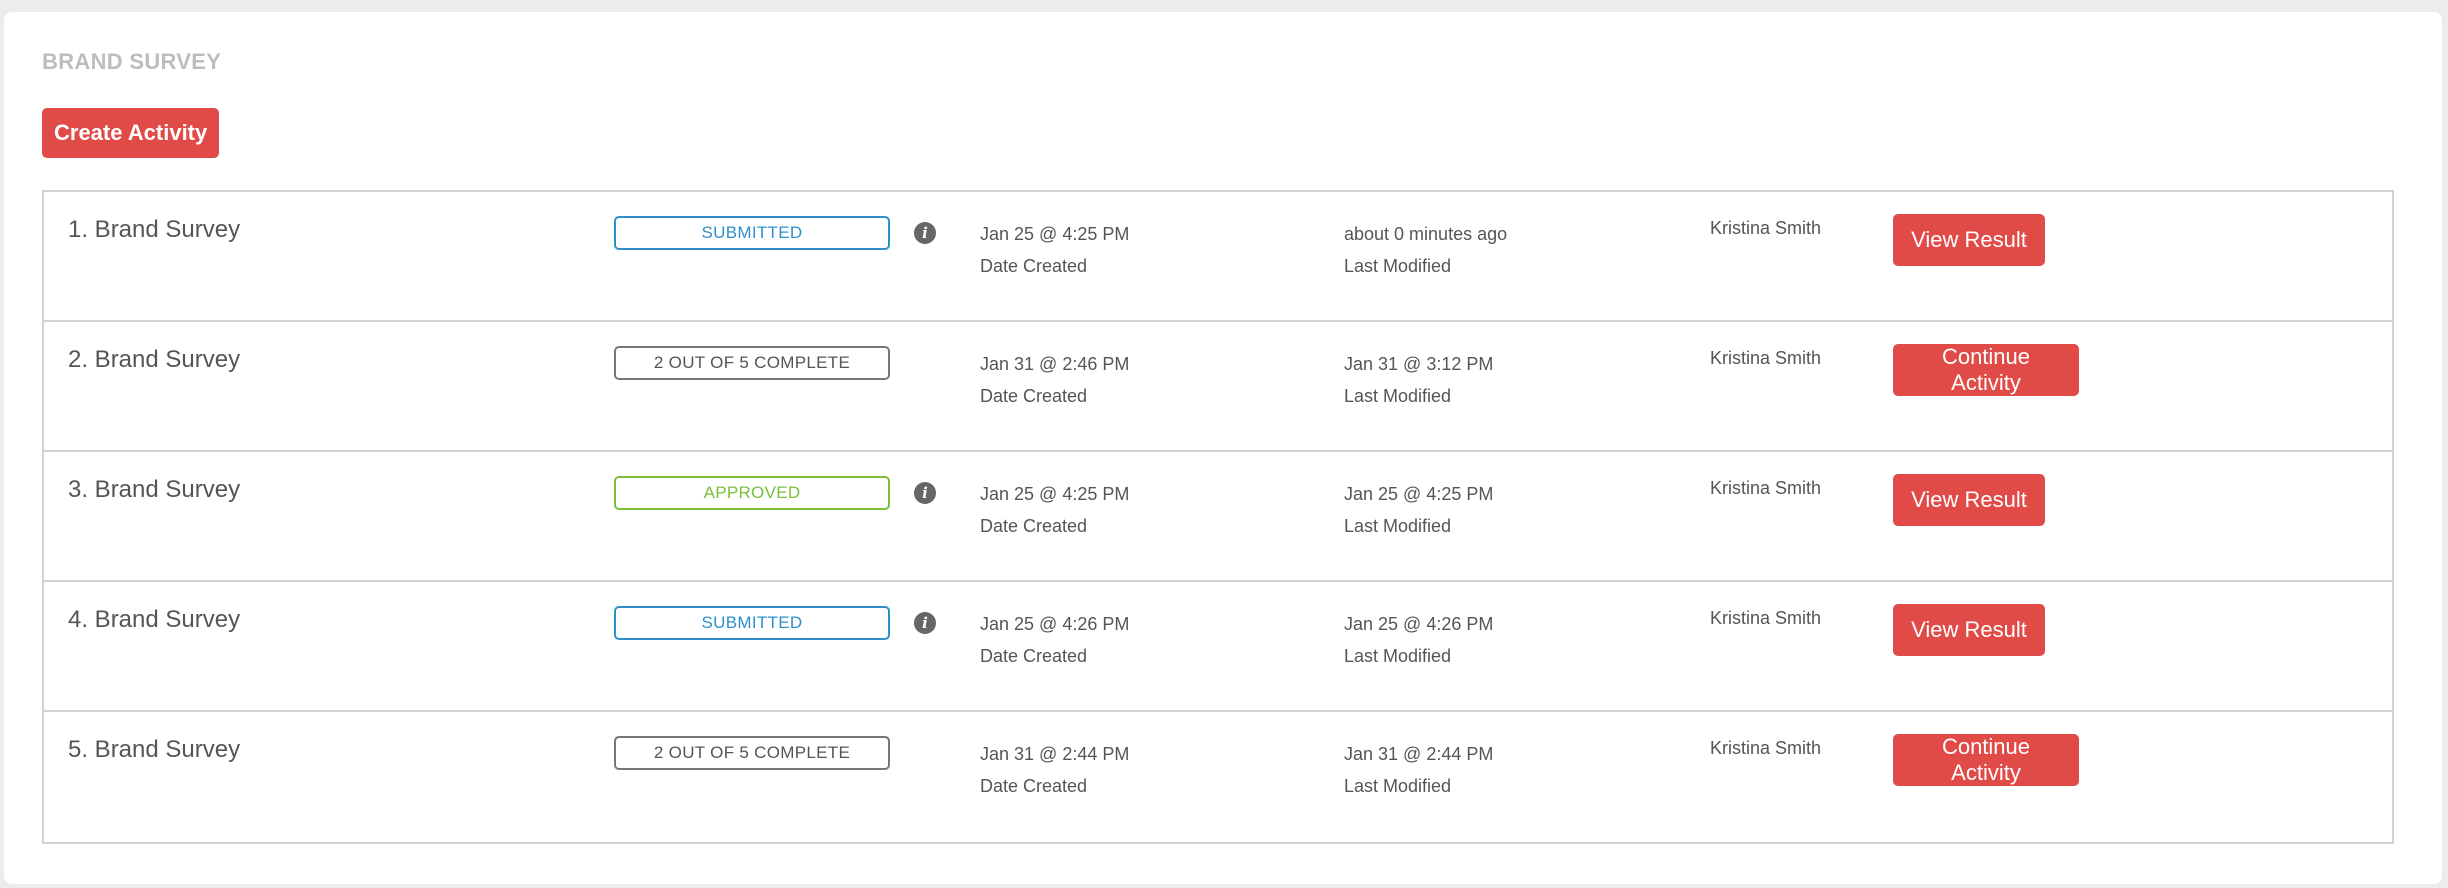 The height and width of the screenshot is (888, 2448). I want to click on activity-title: 2. Brand Survey, so click(154, 360).